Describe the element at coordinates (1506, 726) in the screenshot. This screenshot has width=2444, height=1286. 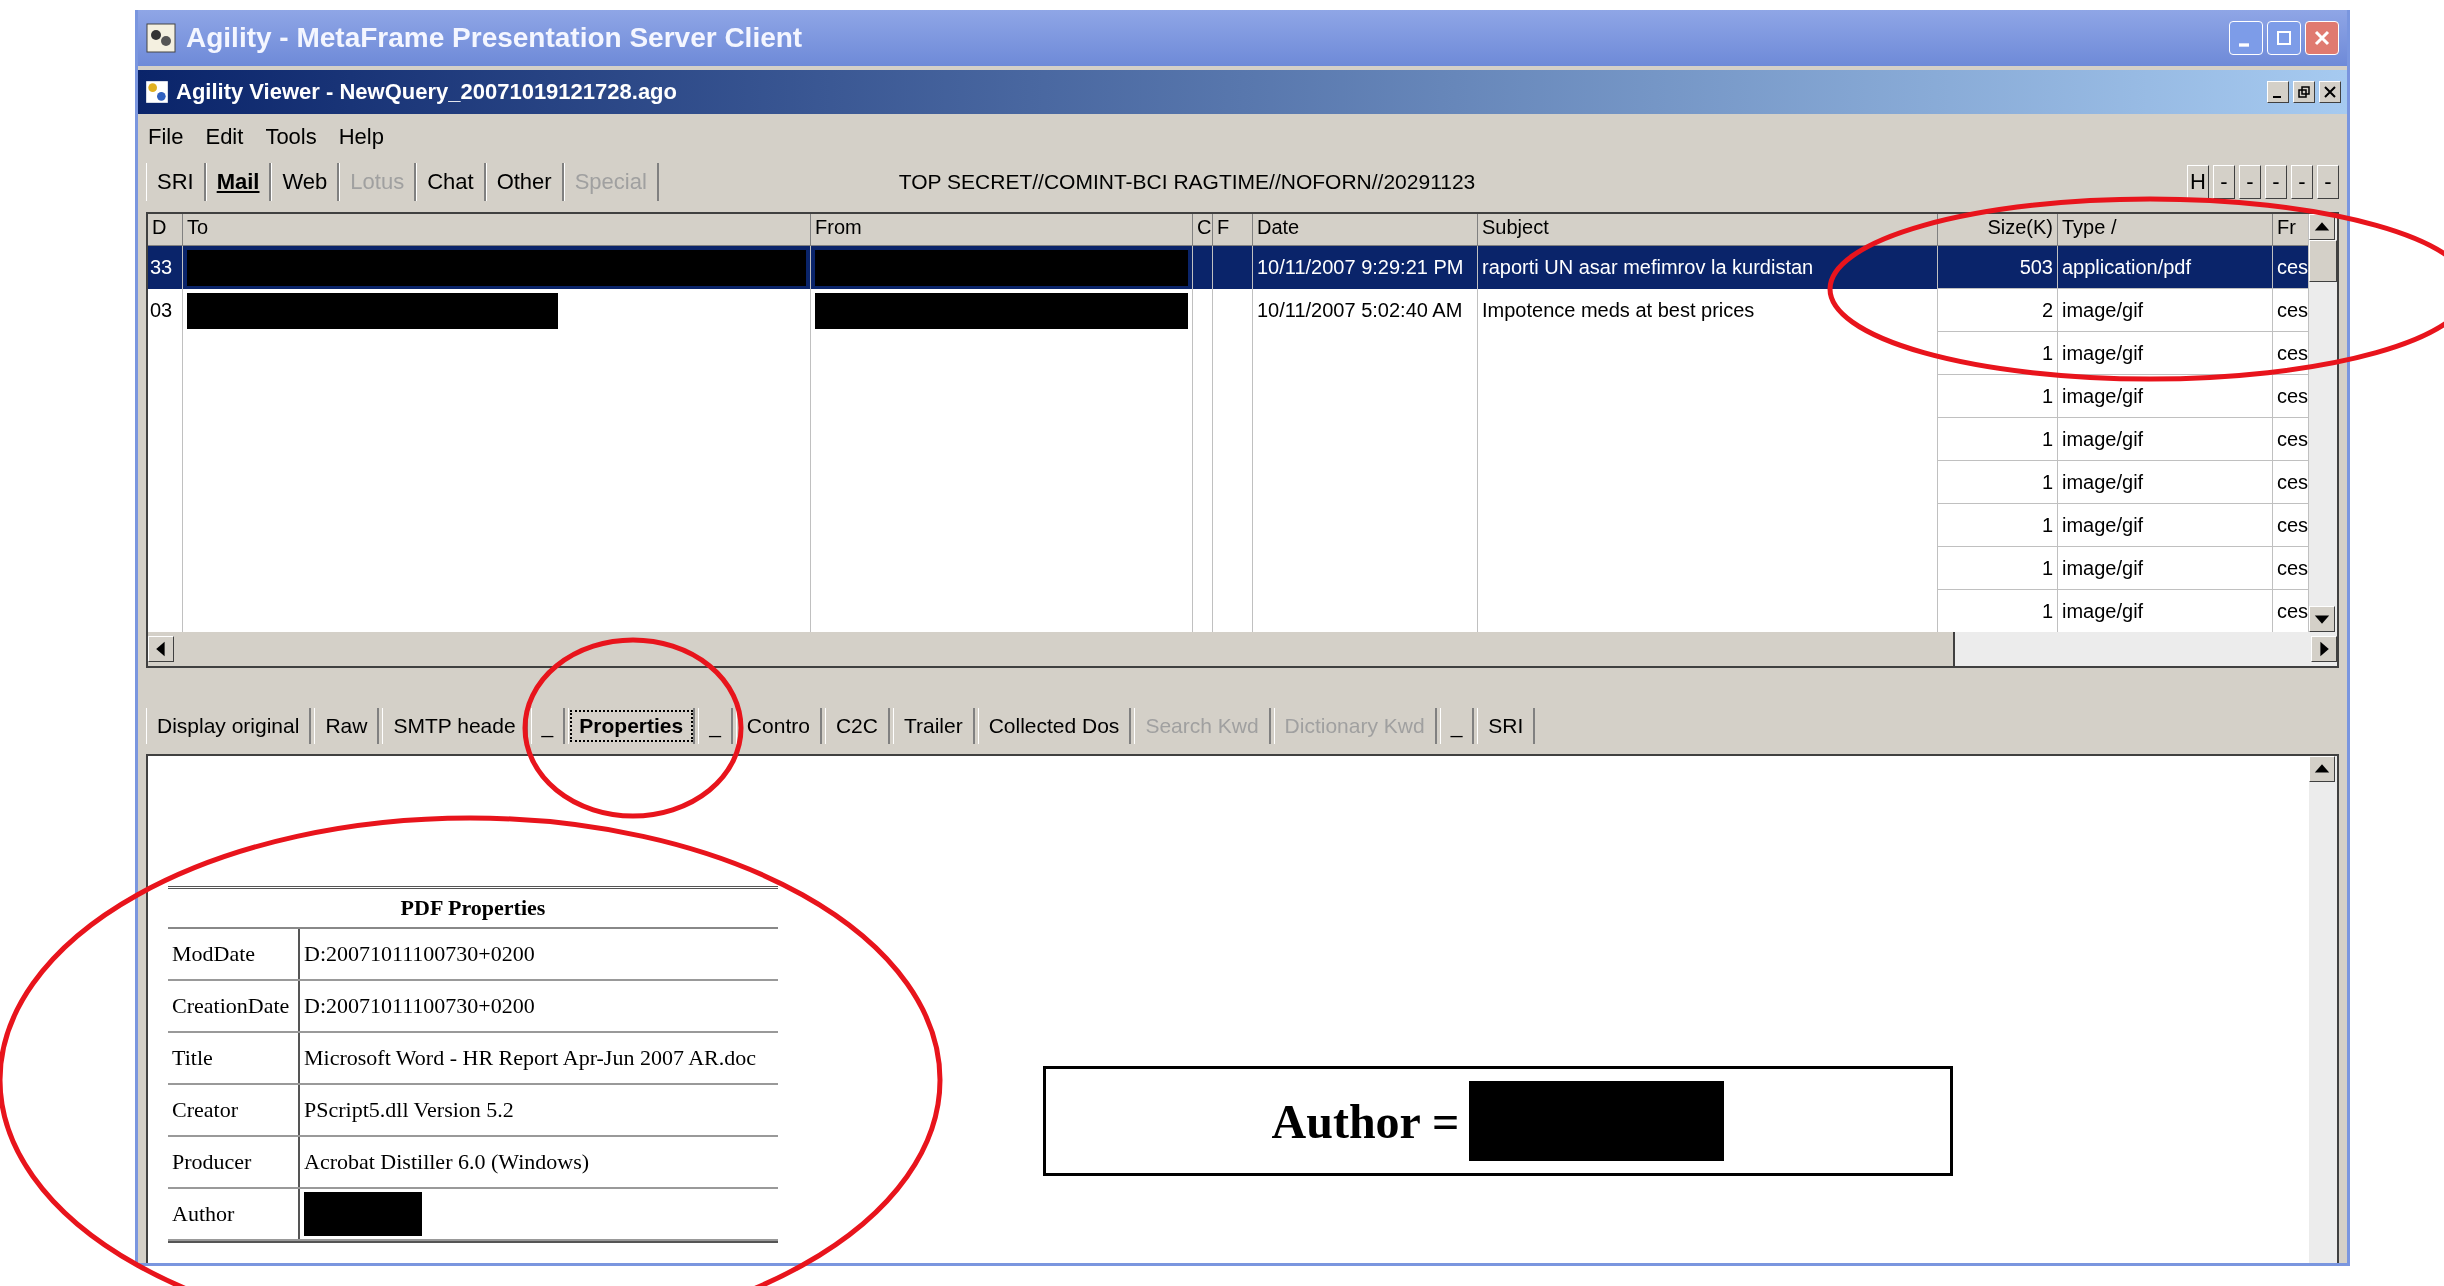
I see `view-tab: SRI` at that location.